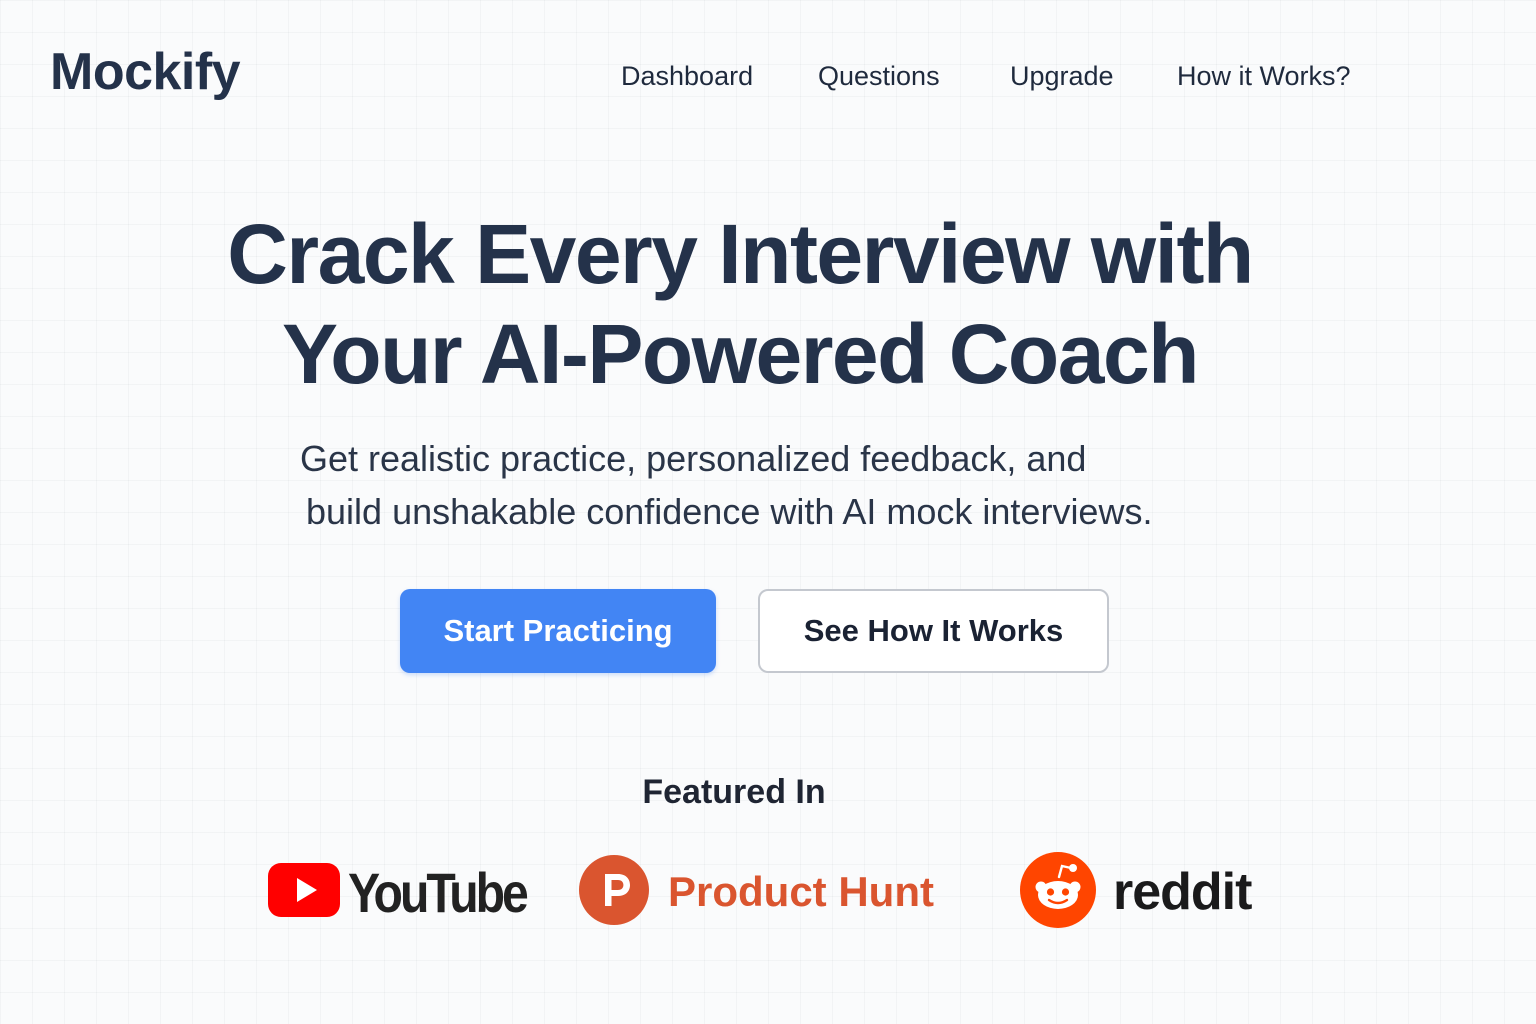  What do you see at coordinates (687, 76) in the screenshot?
I see `nav-link-dashboard: Dashboard` at bounding box center [687, 76].